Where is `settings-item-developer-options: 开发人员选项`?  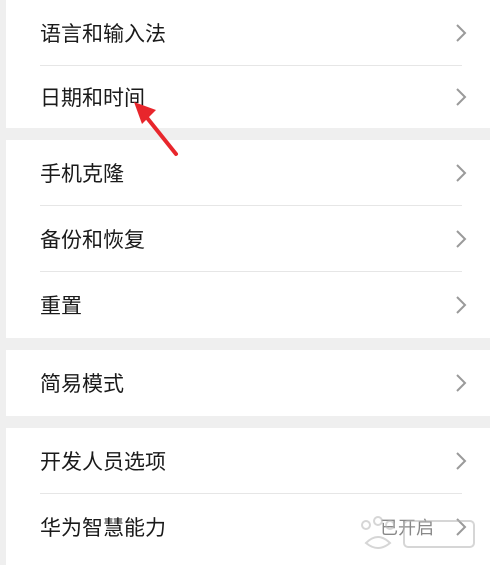 settings-item-developer-options: 开发人员选项 is located at coordinates (248, 461).